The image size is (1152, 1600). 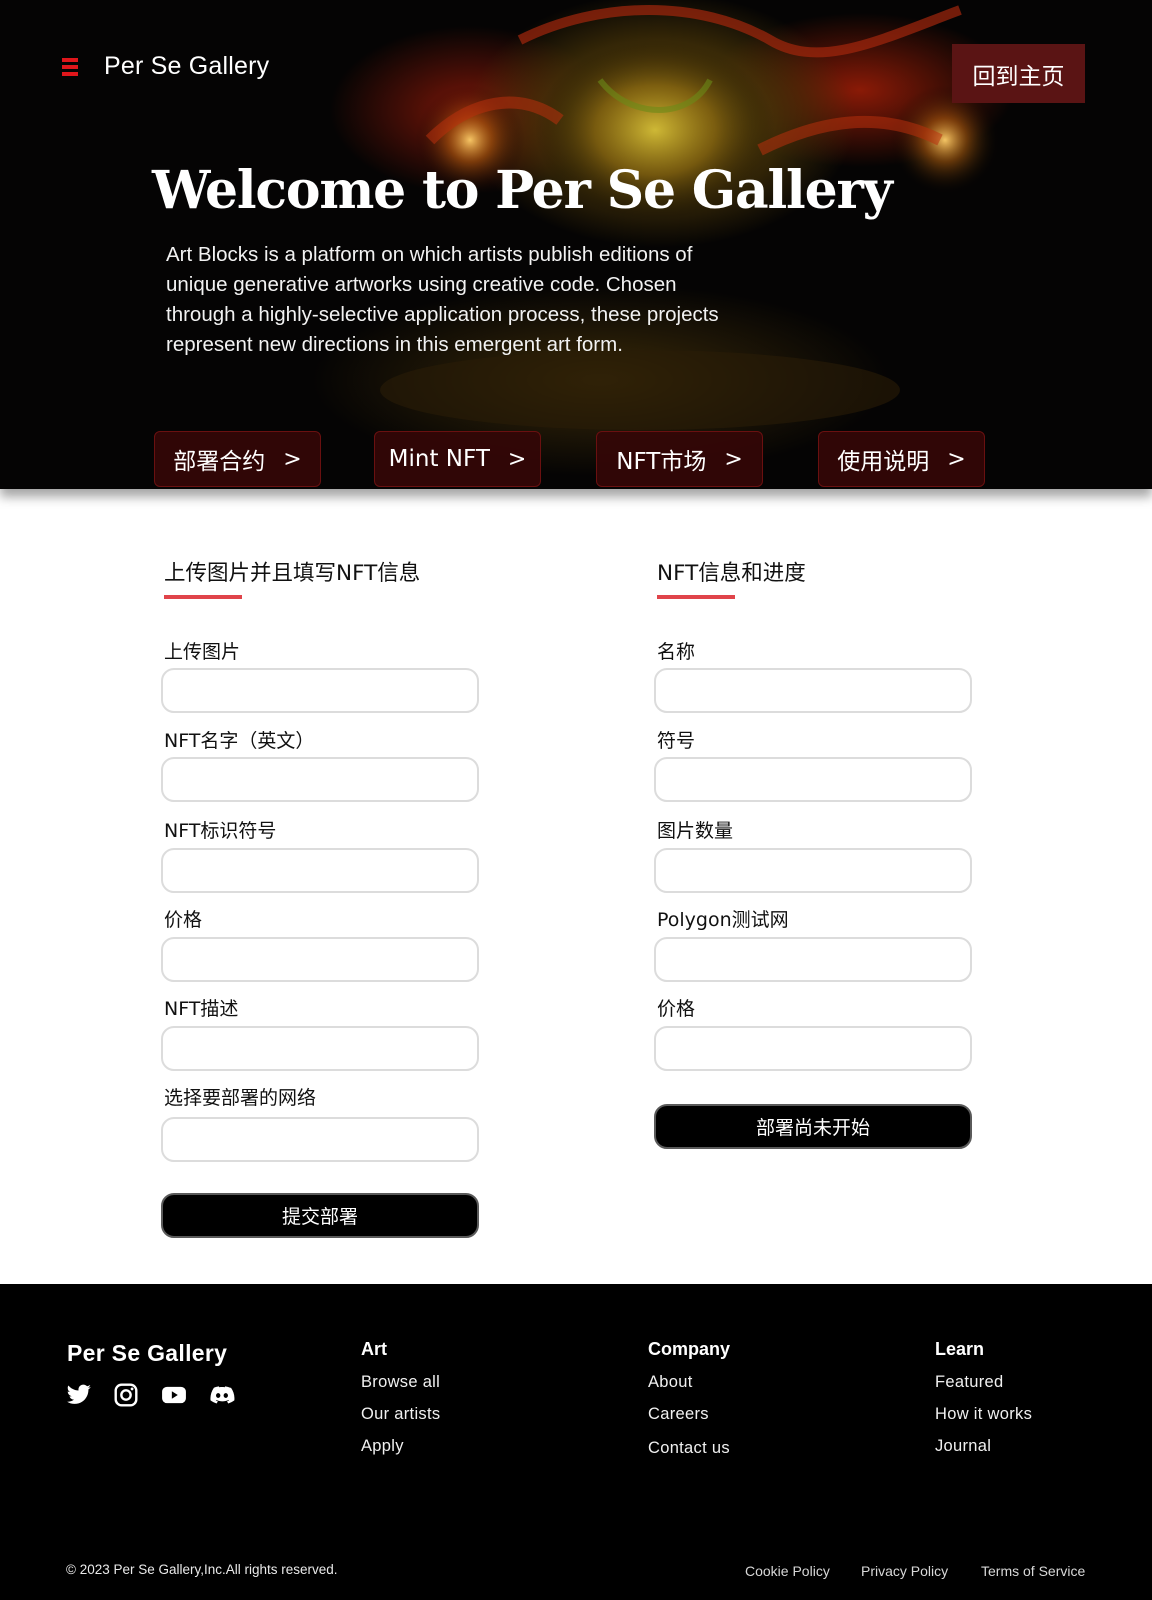 What do you see at coordinates (126, 1395) in the screenshot?
I see `instagram-icon` at bounding box center [126, 1395].